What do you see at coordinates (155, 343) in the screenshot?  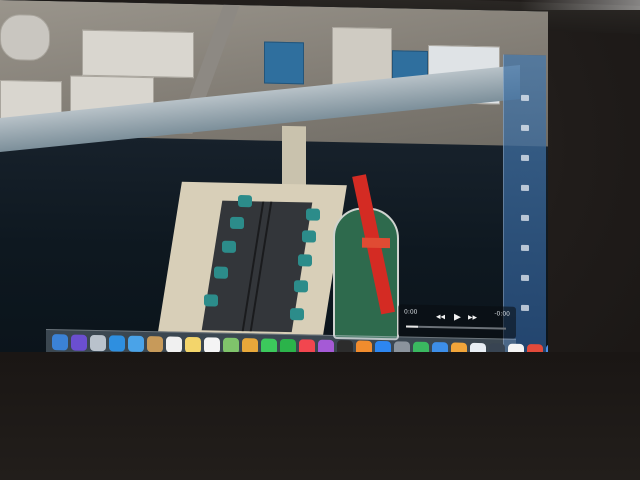 I see `contacts-icon` at bounding box center [155, 343].